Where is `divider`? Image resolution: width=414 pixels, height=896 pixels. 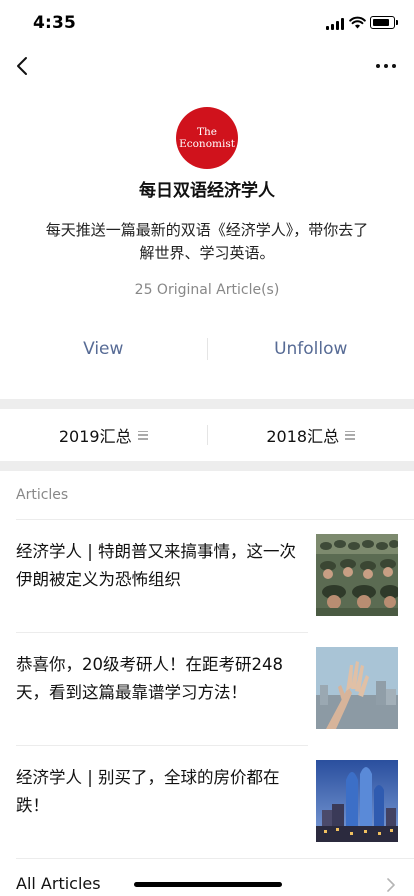
divider is located at coordinates (215, 858).